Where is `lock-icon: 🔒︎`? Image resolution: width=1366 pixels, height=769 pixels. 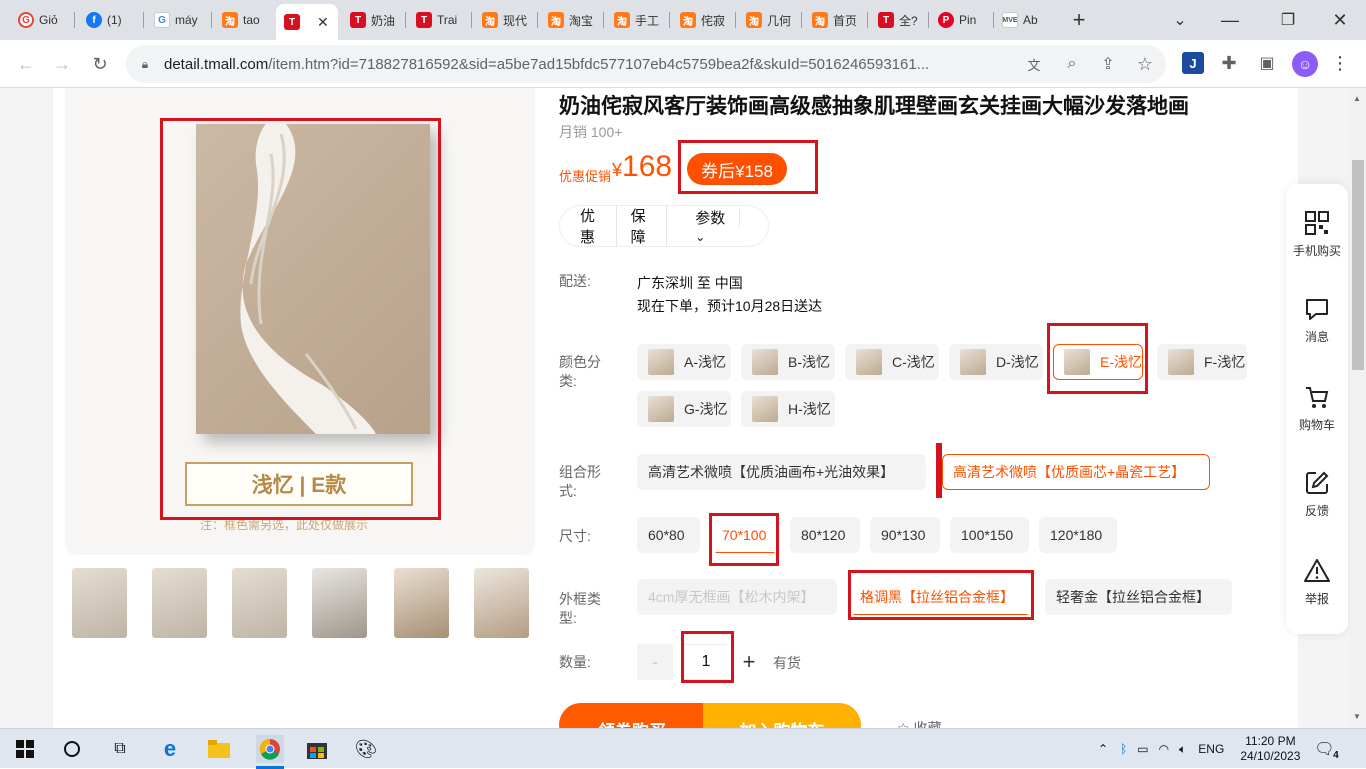 lock-icon: 🔒︎ is located at coordinates (145, 64).